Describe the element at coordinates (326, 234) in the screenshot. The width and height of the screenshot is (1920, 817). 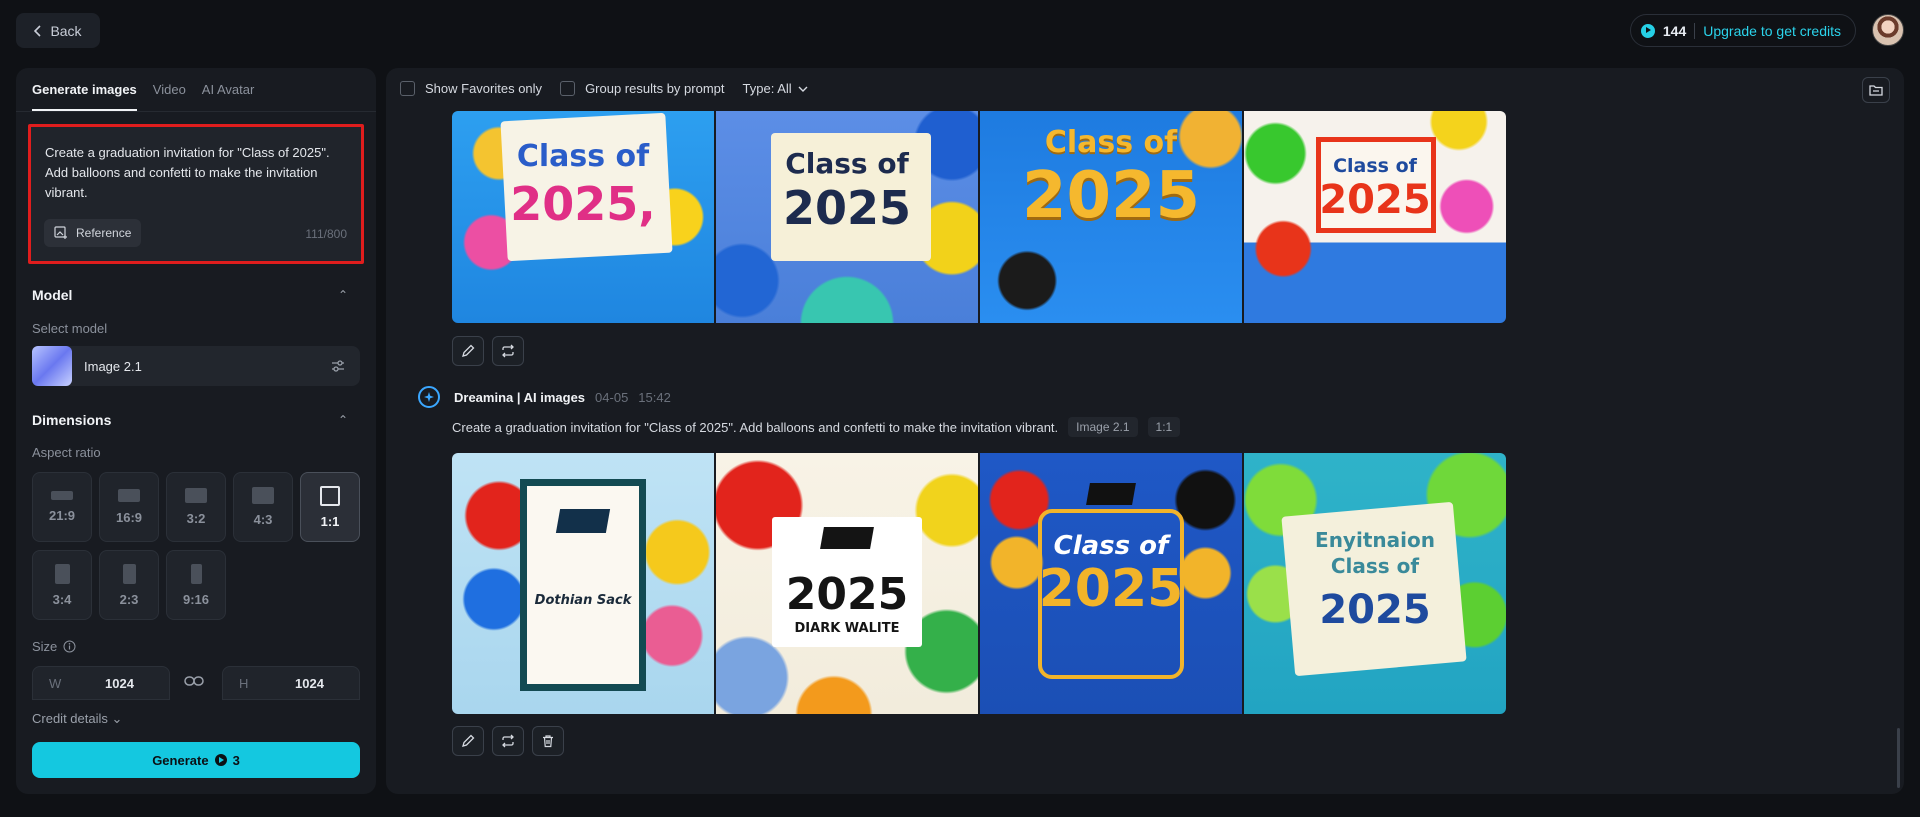
I see `char-count: 111/800` at that location.